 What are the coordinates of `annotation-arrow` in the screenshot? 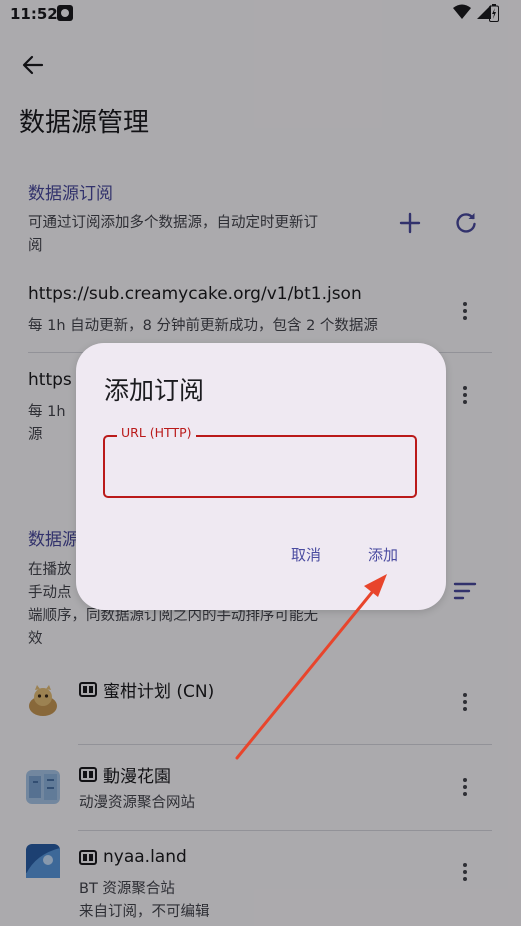 It's located at (311, 667).